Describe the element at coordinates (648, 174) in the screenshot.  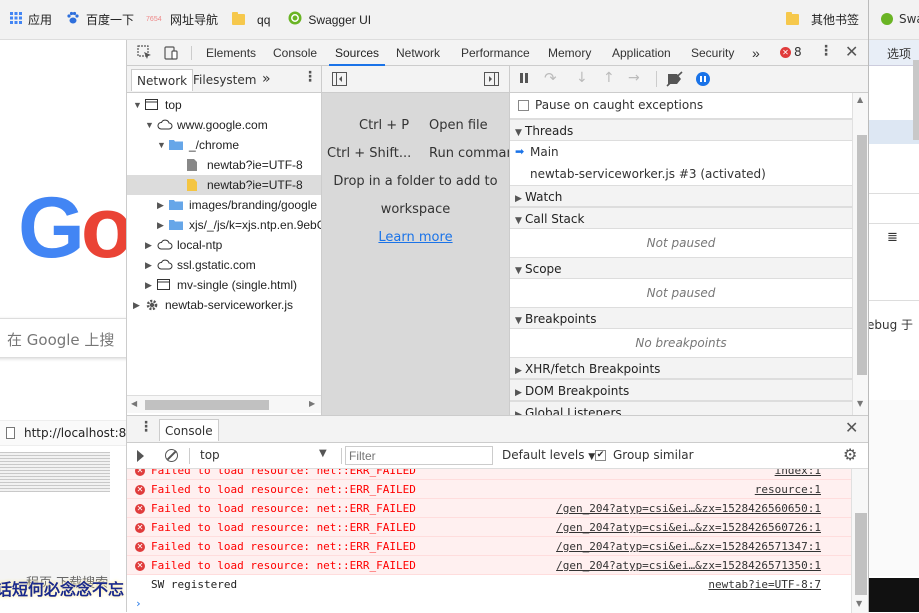
I see `thread-serviceworker: newtab-serviceworker.js #3 (activated)` at that location.